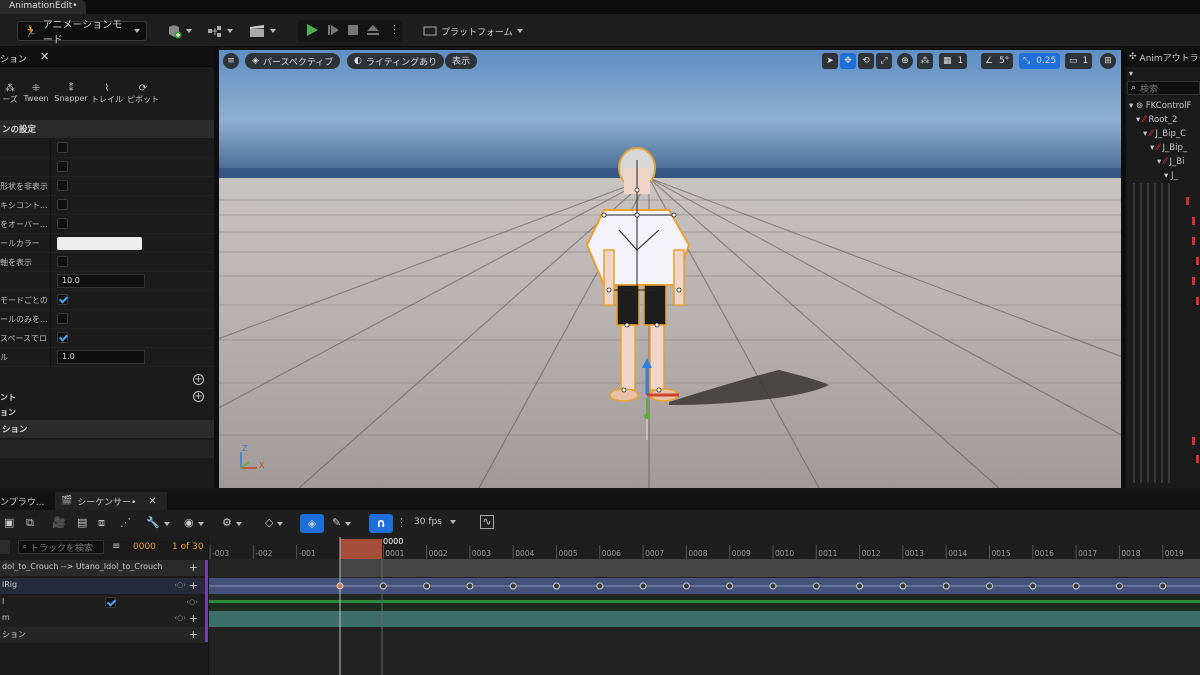 This screenshot has width=1200, height=675. Describe the element at coordinates (830, 61) in the screenshot. I see `select-icon: ➤` at that location.